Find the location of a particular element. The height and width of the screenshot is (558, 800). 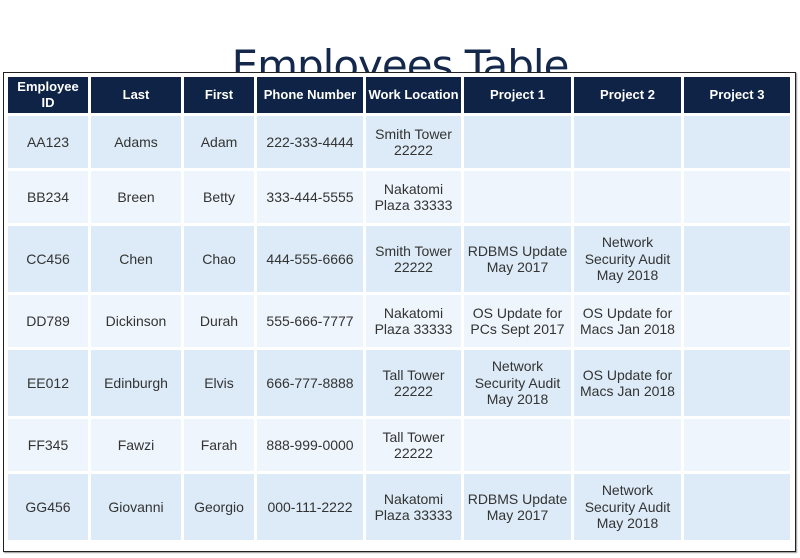

cell-first-name: Georgio is located at coordinates (219, 507).